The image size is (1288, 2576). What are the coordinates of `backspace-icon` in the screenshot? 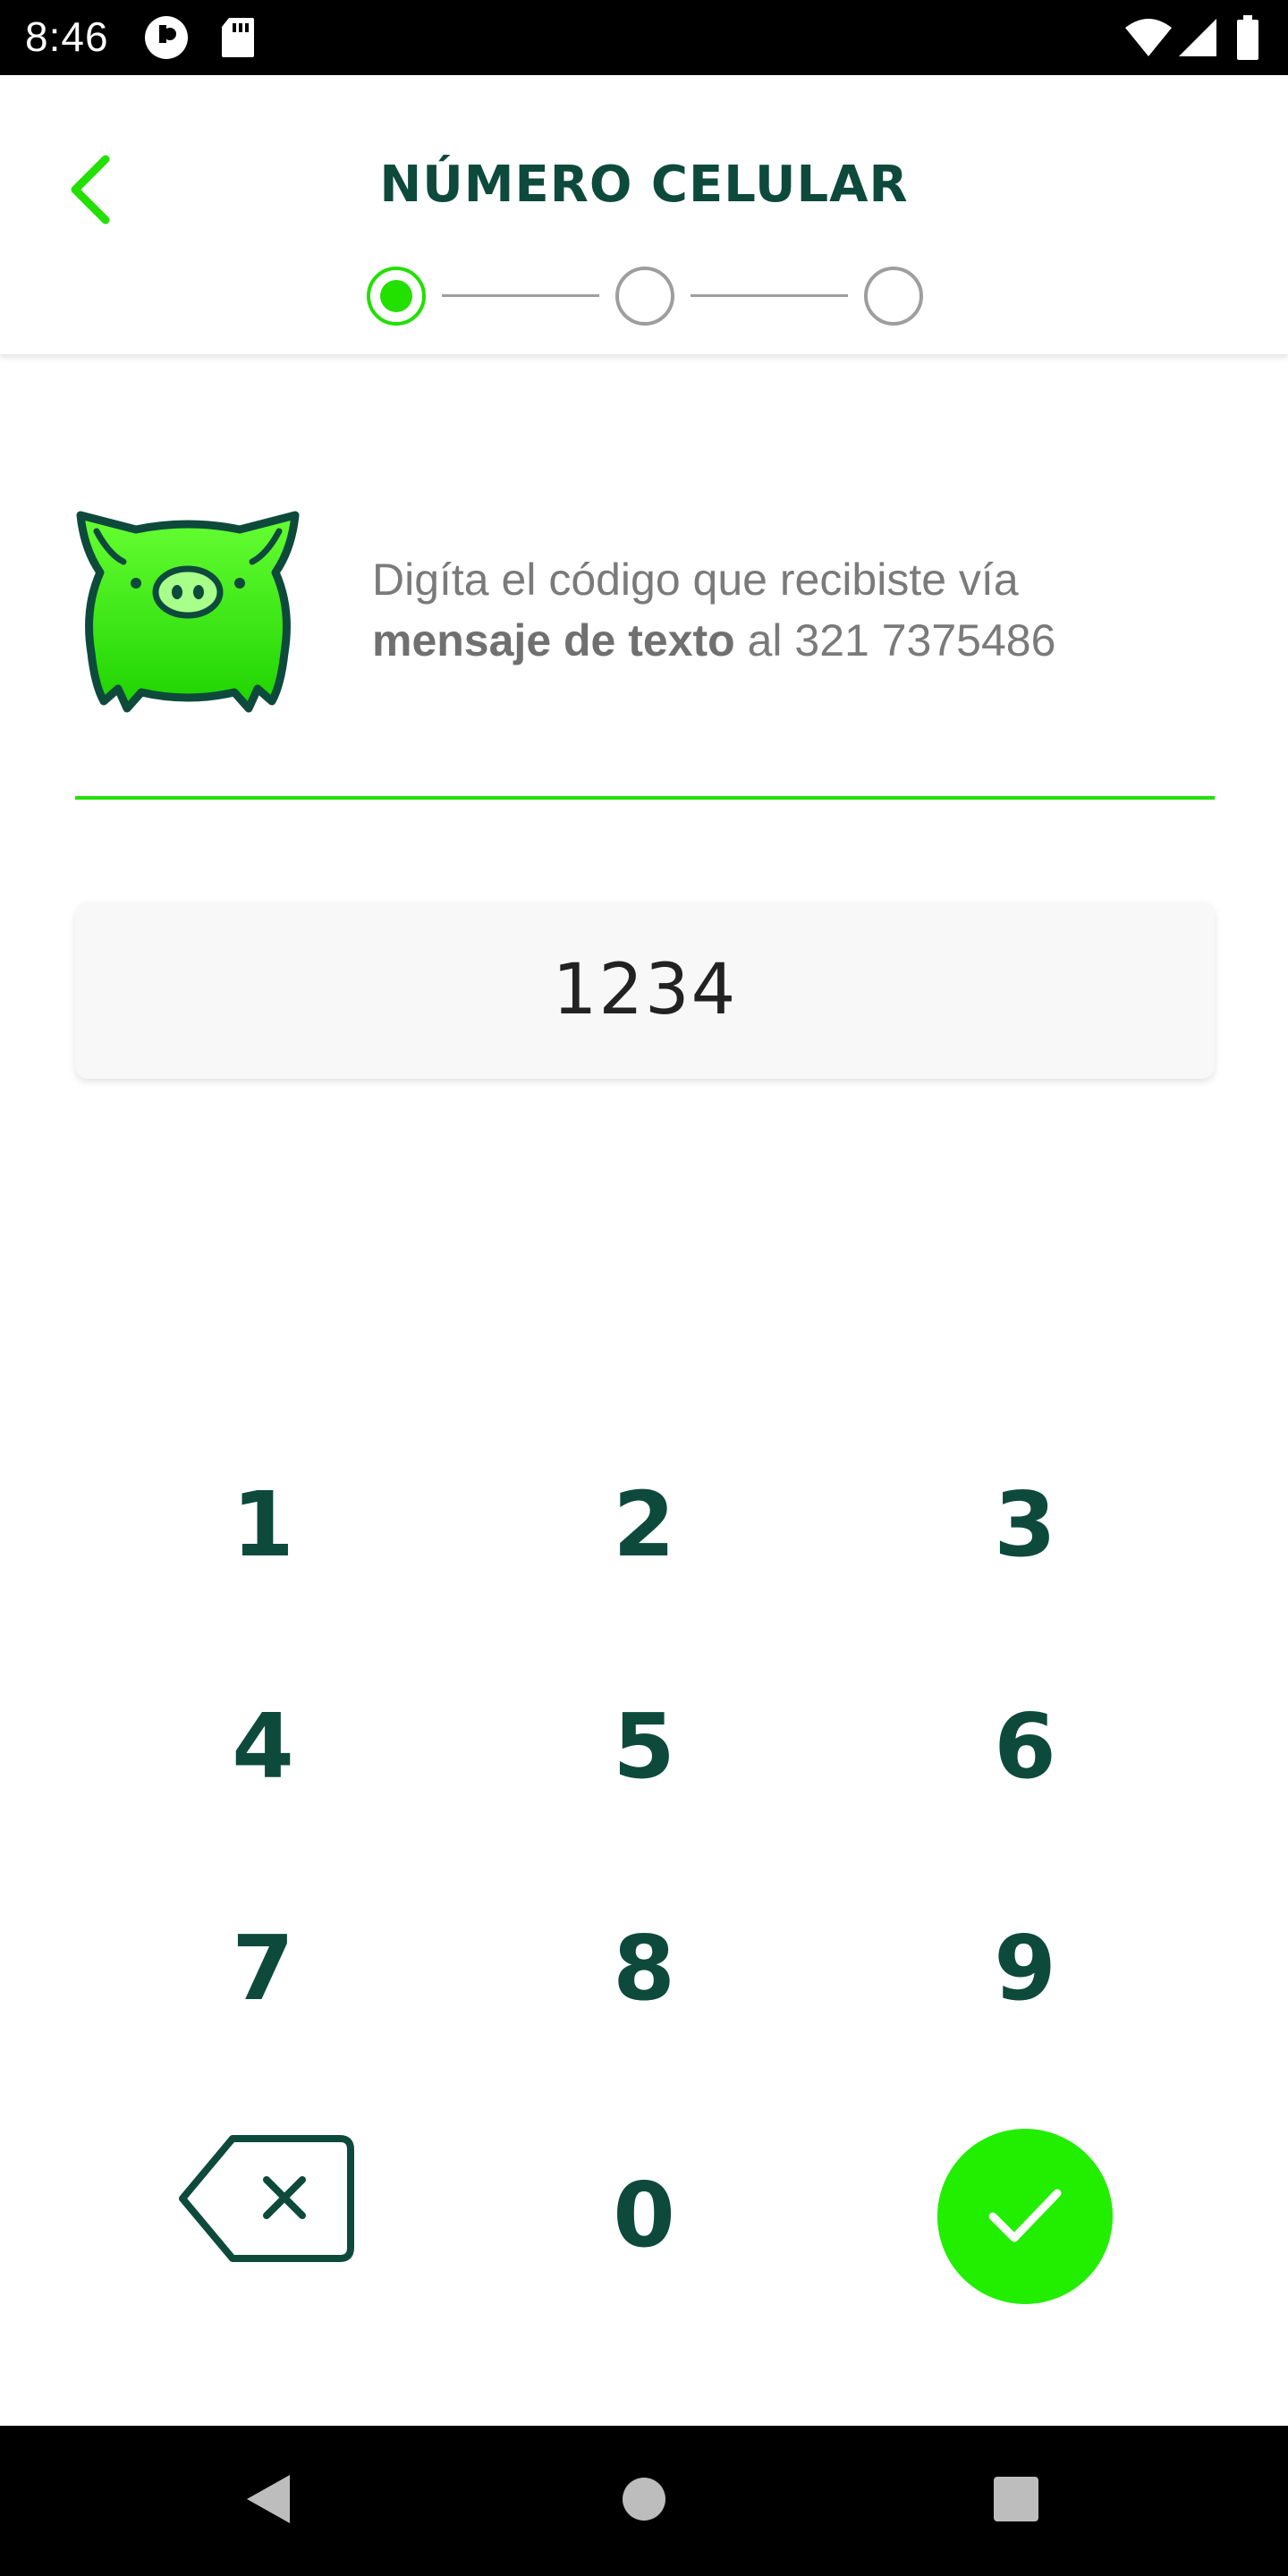 It's located at (266, 2200).